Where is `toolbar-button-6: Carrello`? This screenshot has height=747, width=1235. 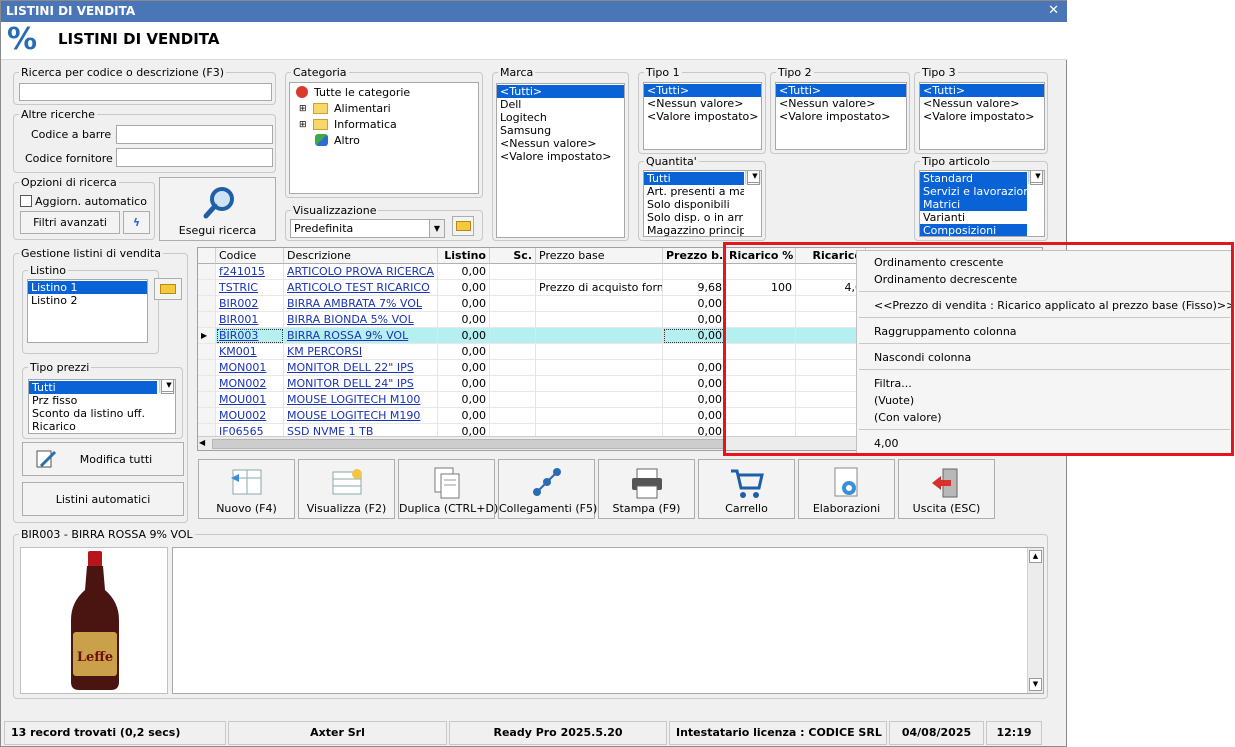
toolbar-button-6: Carrello is located at coordinates (746, 489).